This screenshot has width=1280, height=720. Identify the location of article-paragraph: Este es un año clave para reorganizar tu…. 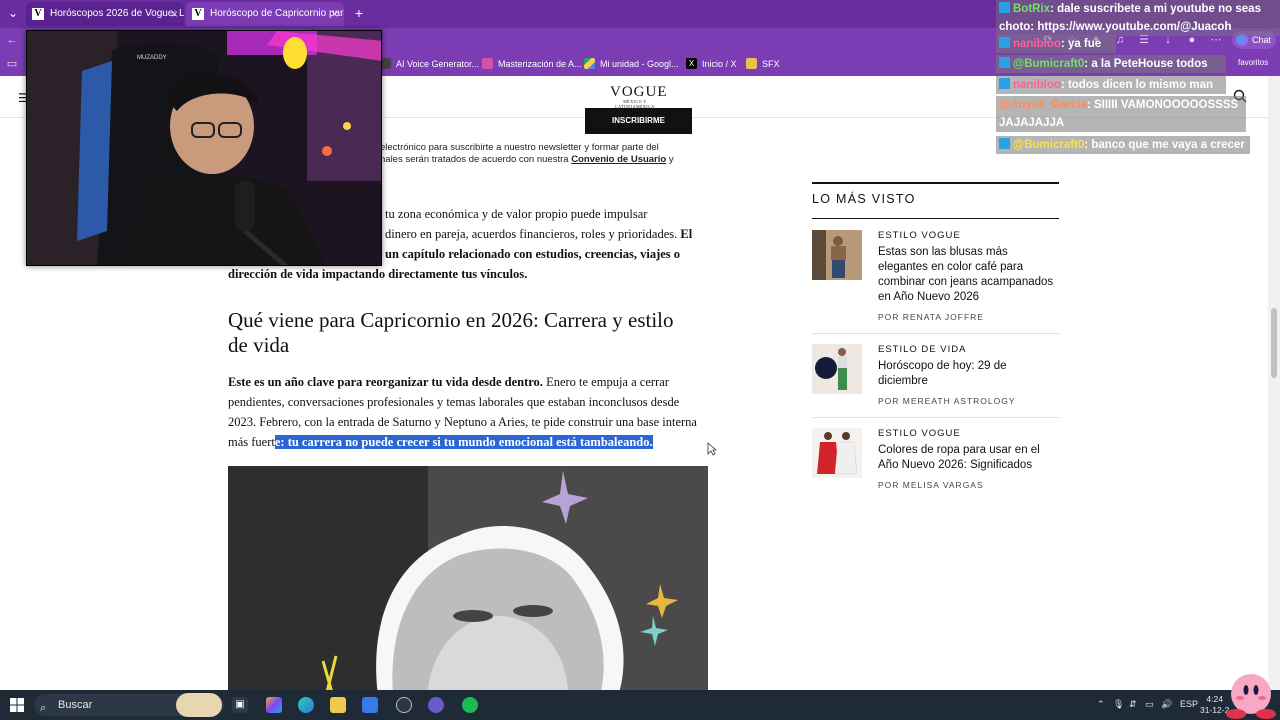
(462, 412).